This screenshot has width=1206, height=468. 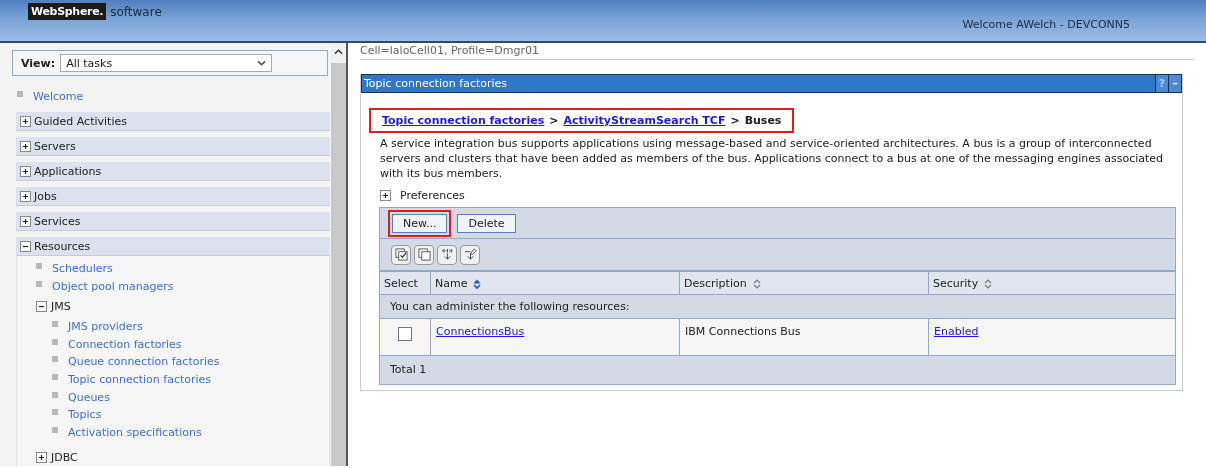 I want to click on column-header: Name, so click(x=555, y=283).